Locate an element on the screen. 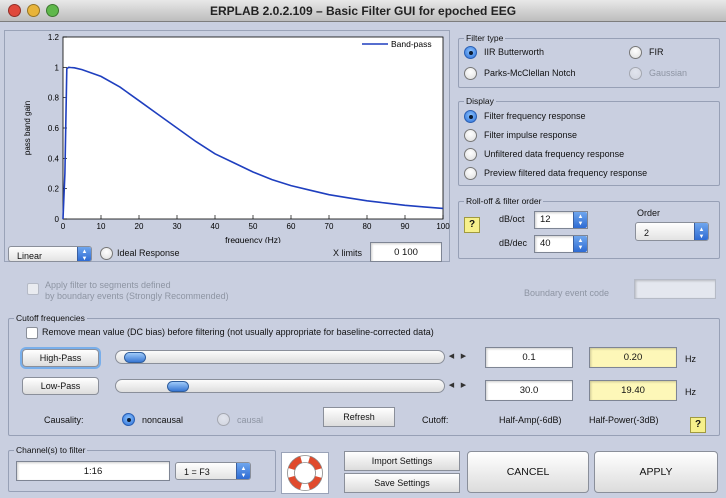  highpass-right-arrow-icon: ▶ is located at coordinates (463, 357).